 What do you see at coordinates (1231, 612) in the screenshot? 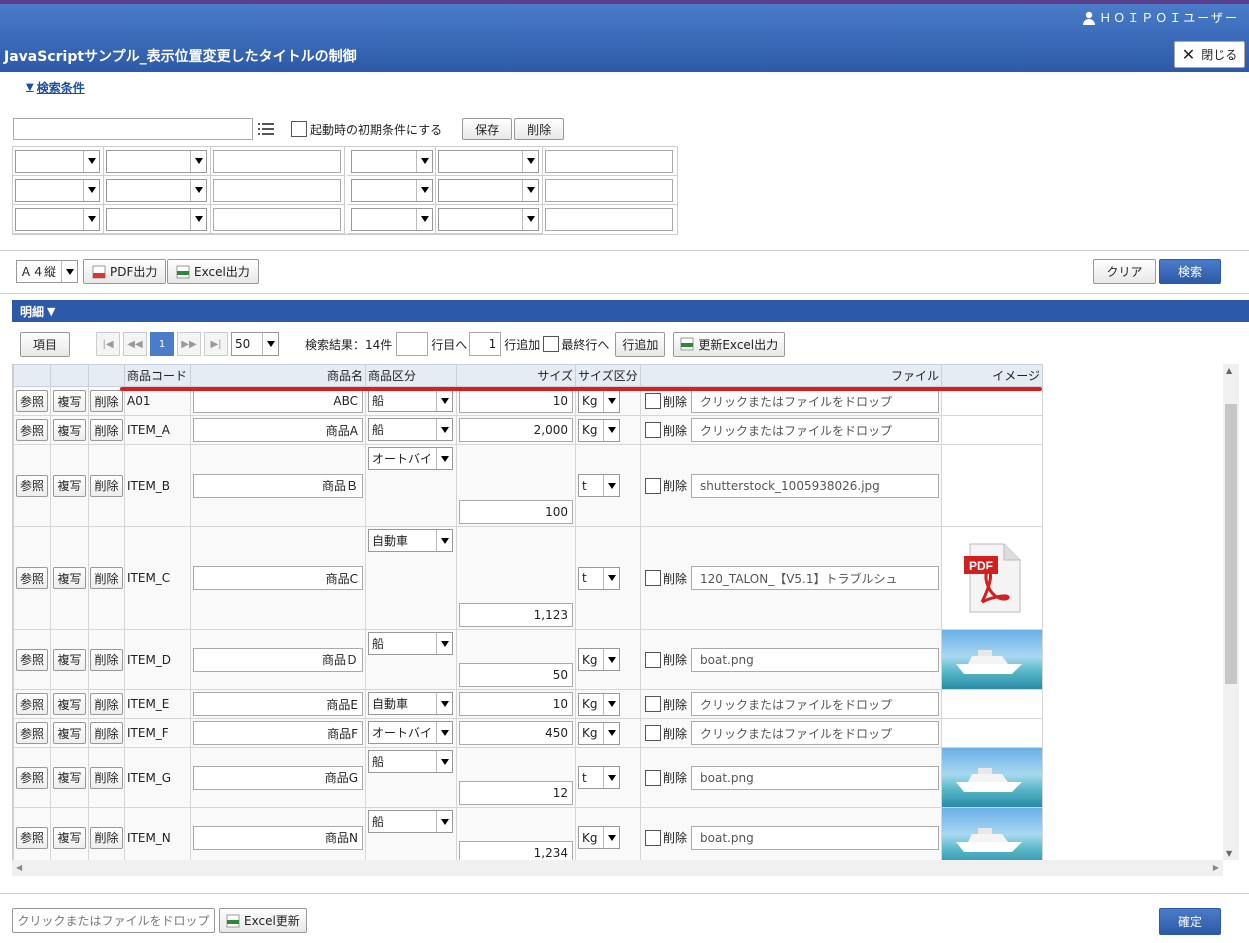
I see `vertical-scrollbar: ▲ ▼` at bounding box center [1231, 612].